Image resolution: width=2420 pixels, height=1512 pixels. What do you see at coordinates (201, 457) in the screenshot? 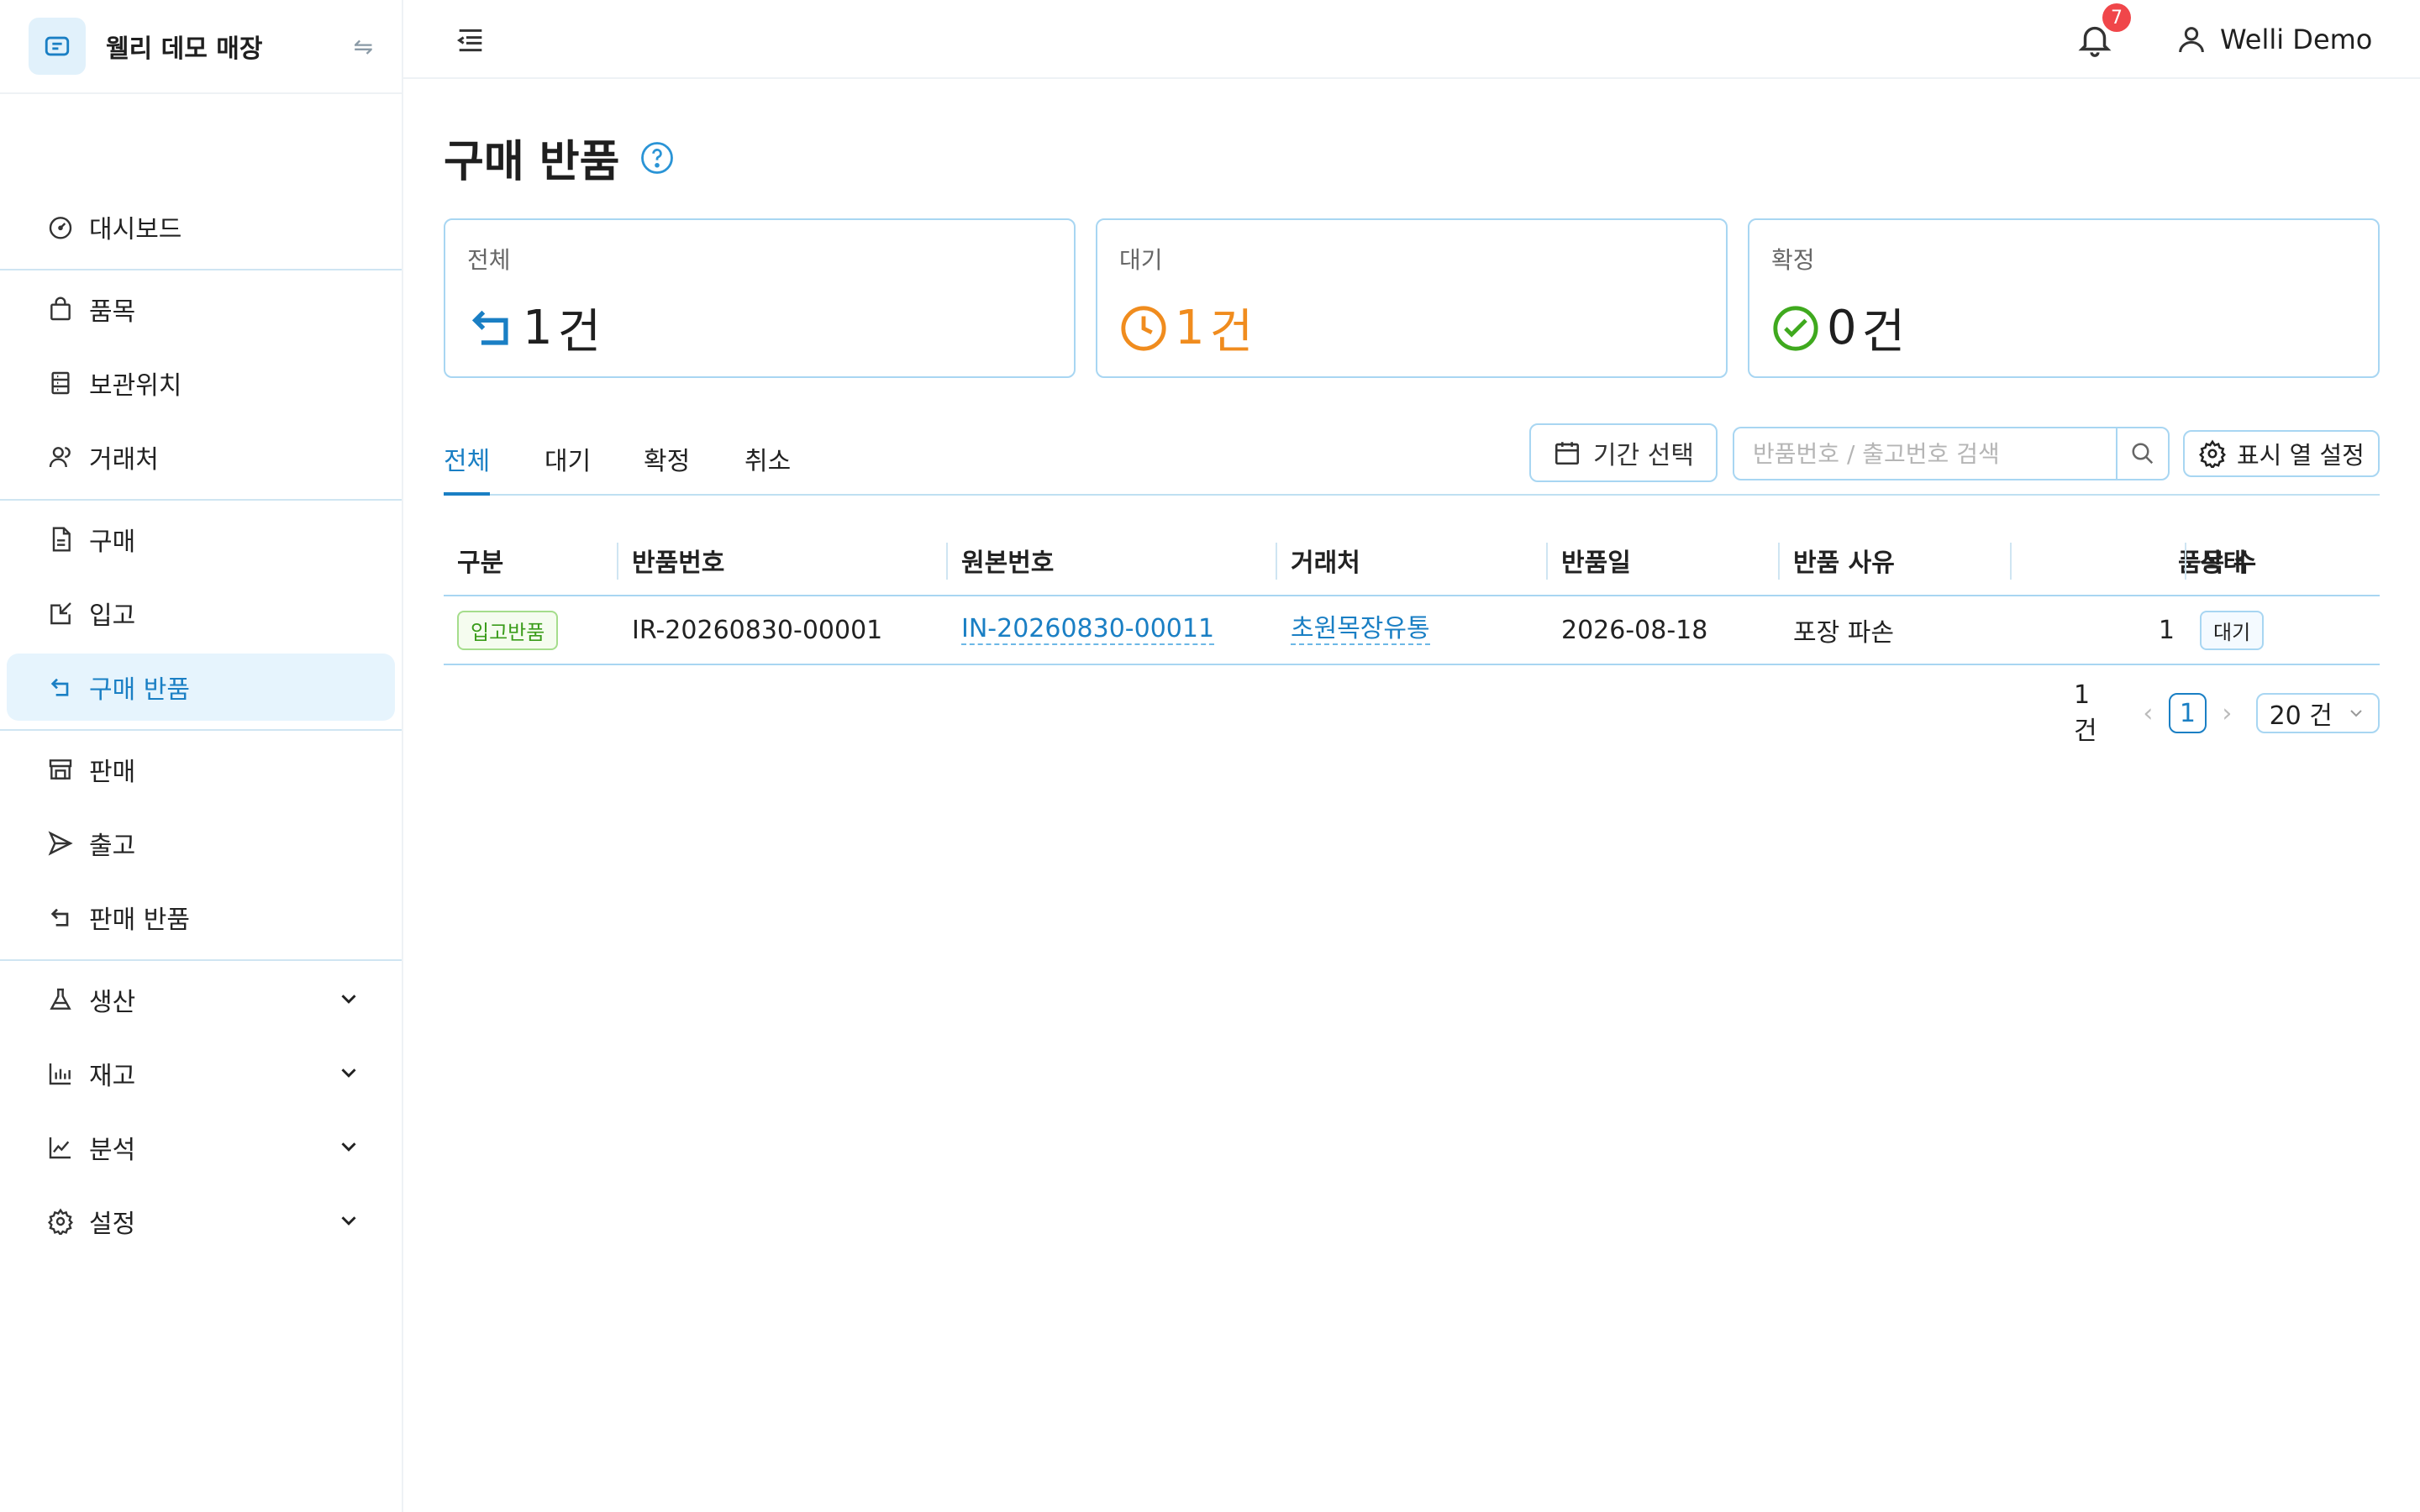
I see `sidebar-item-partners: 거래처` at bounding box center [201, 457].